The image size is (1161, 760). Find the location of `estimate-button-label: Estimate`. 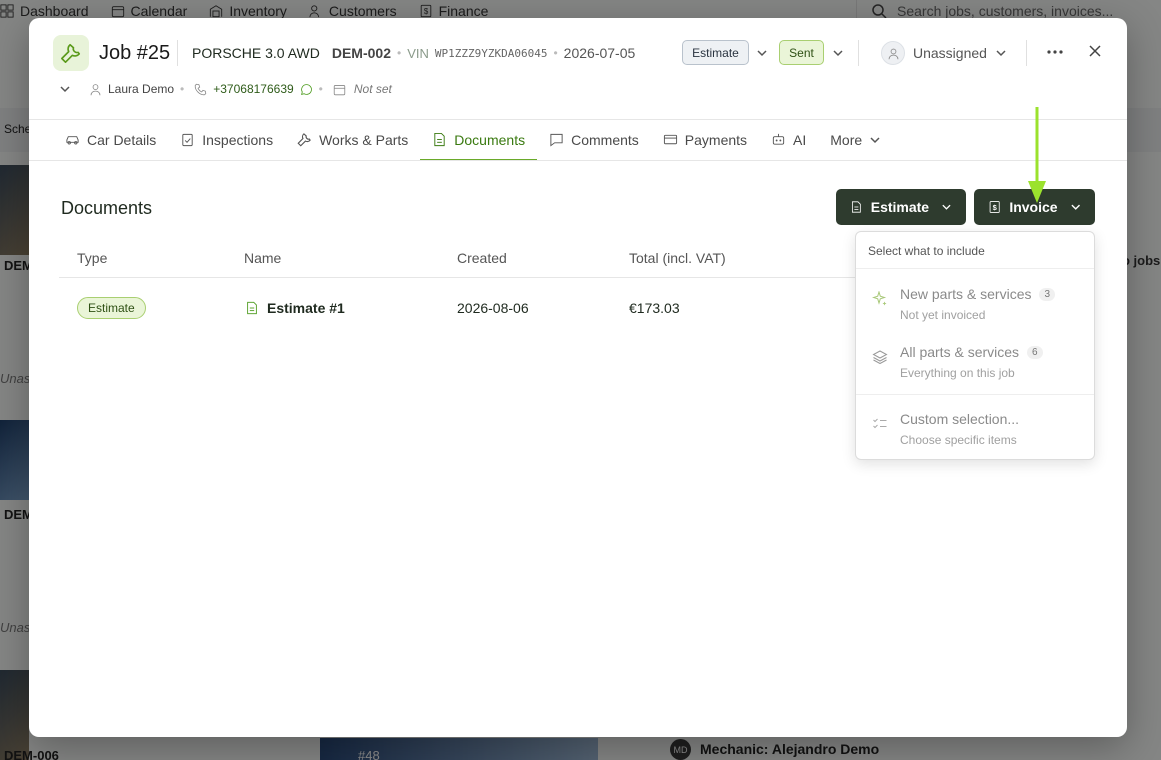

estimate-button-label: Estimate is located at coordinates (900, 207).